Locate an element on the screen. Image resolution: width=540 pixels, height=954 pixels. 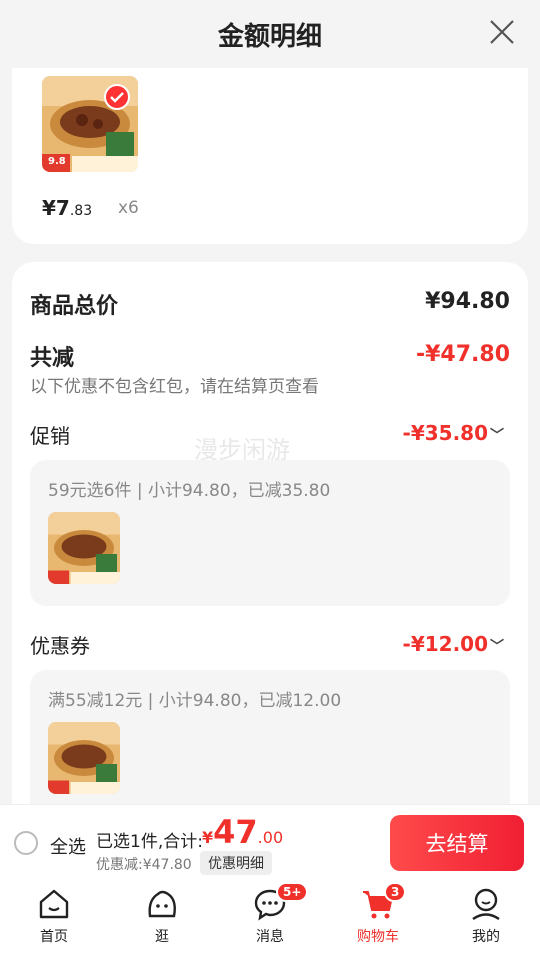
discount-amount: 优惠减:¥47.80 is located at coordinates (144, 865).